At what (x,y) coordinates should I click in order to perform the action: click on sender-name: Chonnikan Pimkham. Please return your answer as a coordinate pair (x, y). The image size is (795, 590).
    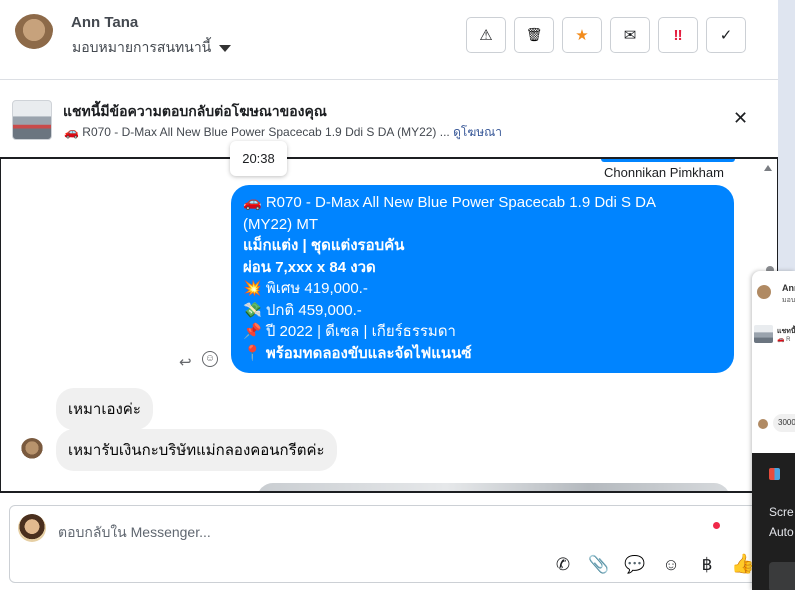
    Looking at the image, I should click on (664, 172).